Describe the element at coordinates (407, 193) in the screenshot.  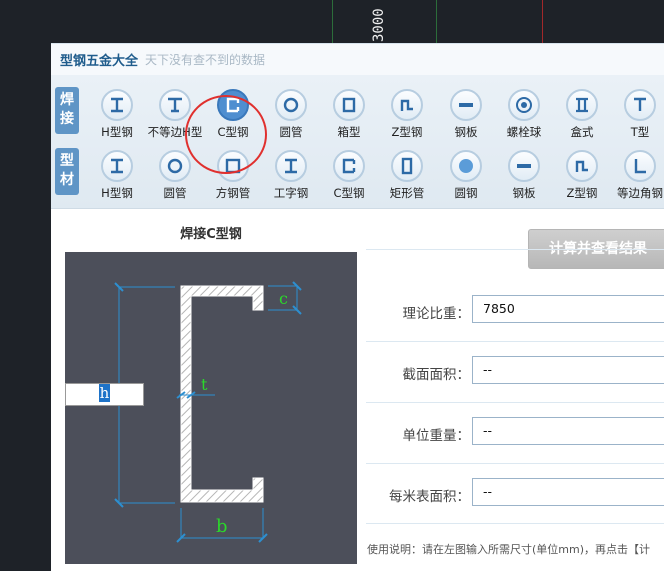
I see `tool-label: 矩形管` at that location.